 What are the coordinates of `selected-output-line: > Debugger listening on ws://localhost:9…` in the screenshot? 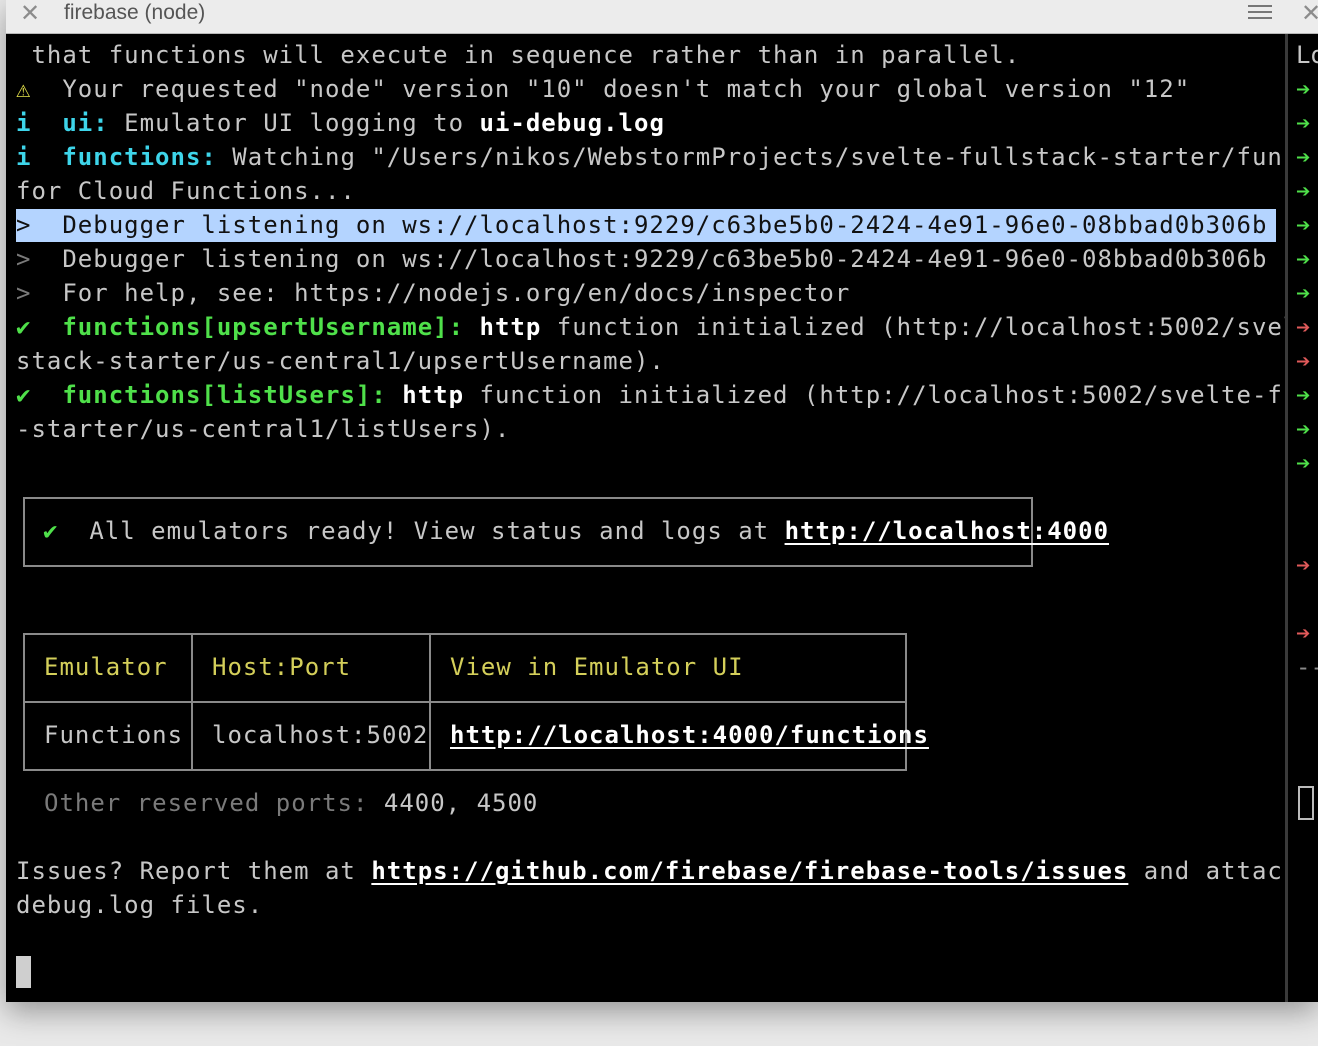 It's located at (642, 225).